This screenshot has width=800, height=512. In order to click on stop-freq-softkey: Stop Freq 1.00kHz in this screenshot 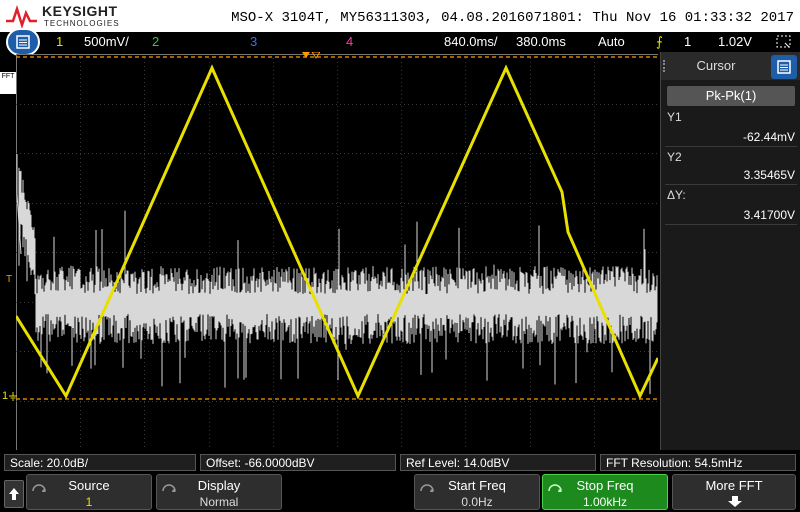, I will do `click(605, 492)`.